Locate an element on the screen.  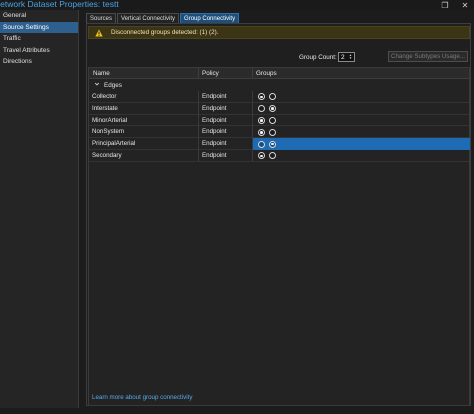
grid-header: Name Policy Groups is located at coordinates (279, 73).